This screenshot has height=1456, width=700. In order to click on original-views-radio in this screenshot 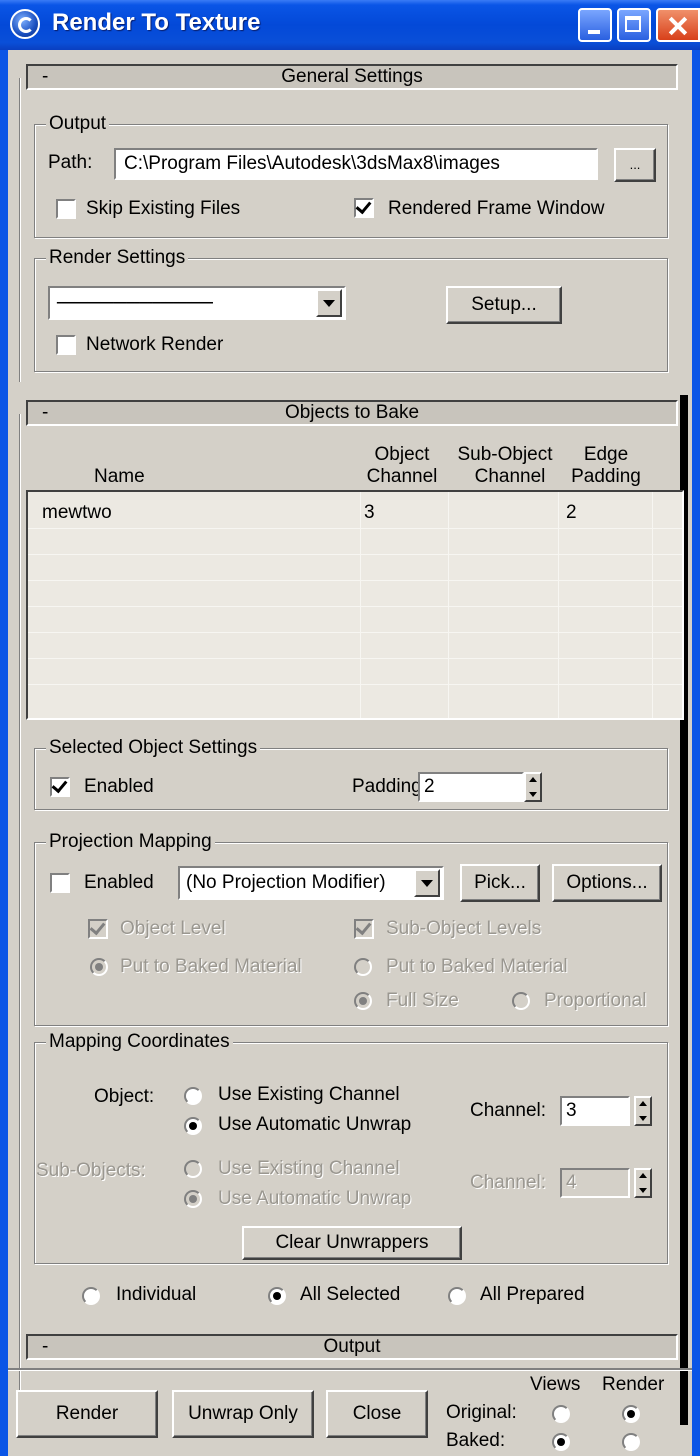, I will do `click(561, 1414)`.